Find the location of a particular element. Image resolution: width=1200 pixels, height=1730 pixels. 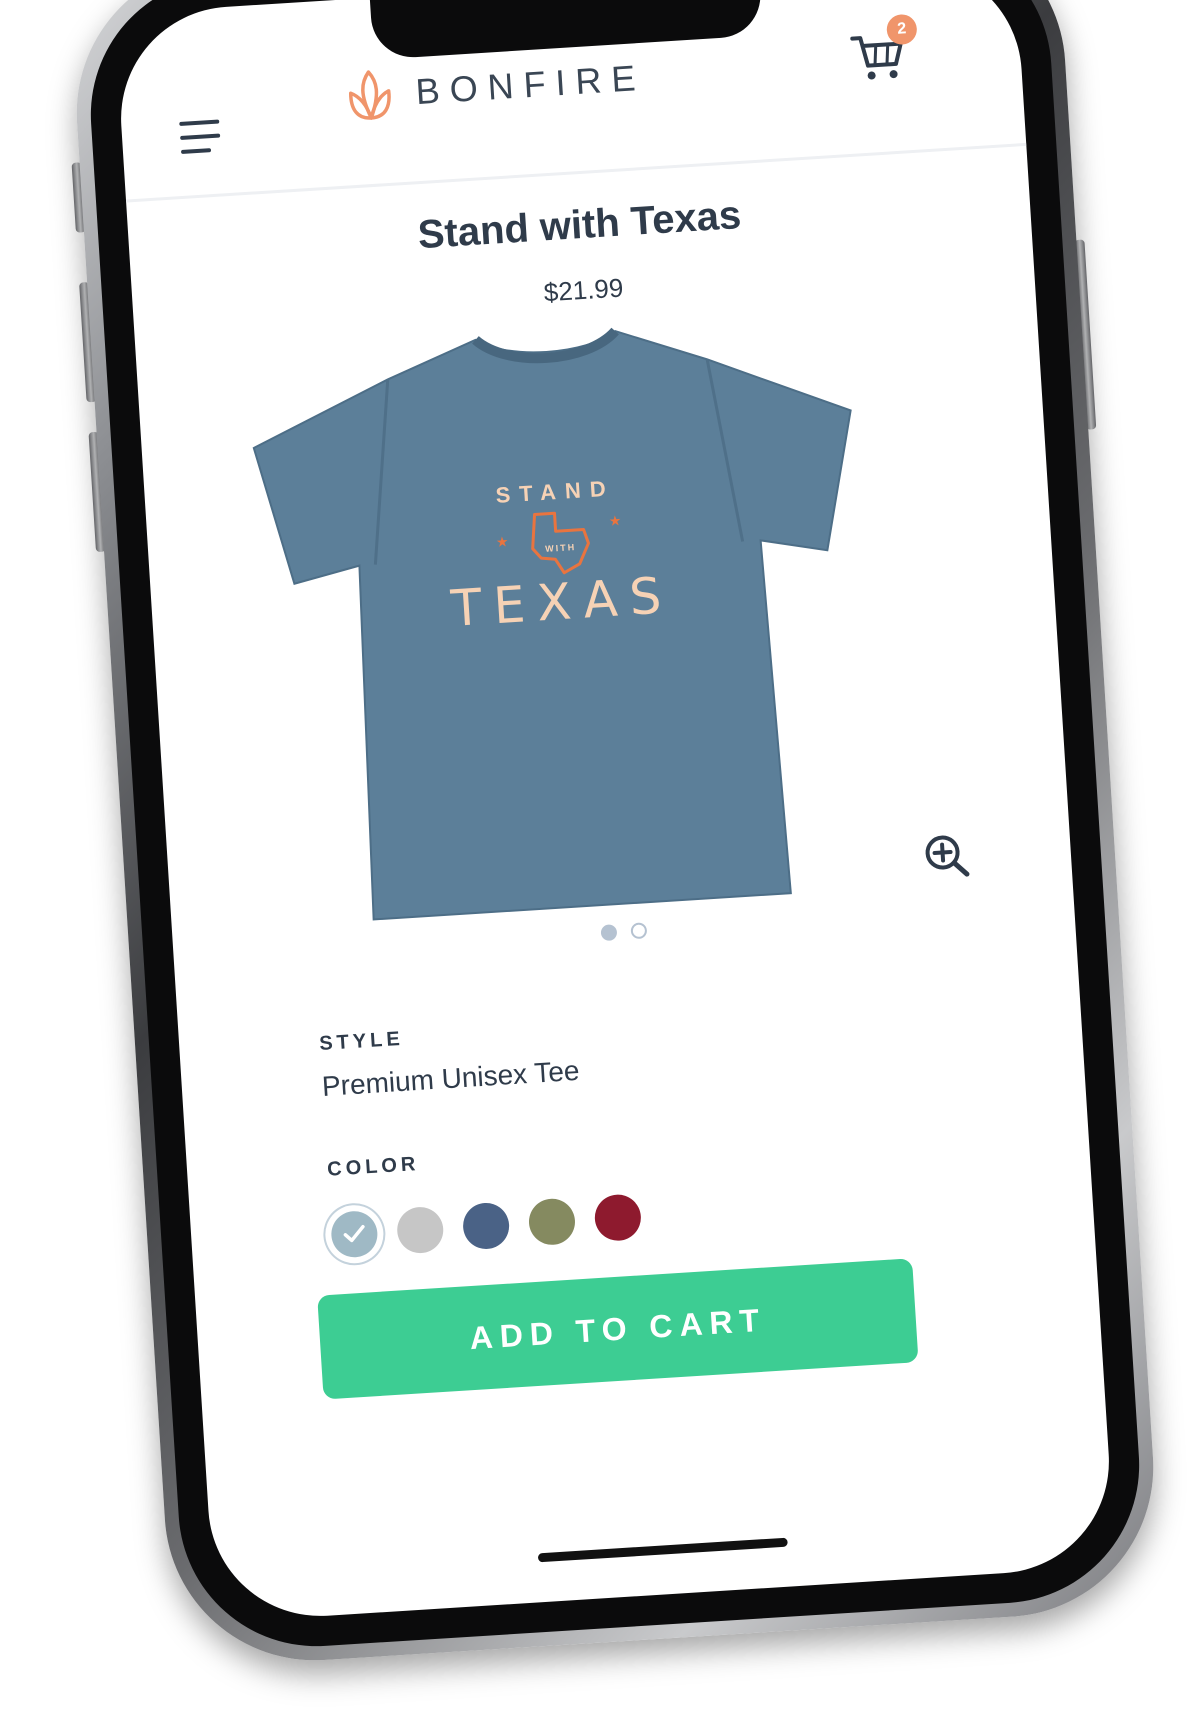

zoom-button is located at coordinates (946, 856).